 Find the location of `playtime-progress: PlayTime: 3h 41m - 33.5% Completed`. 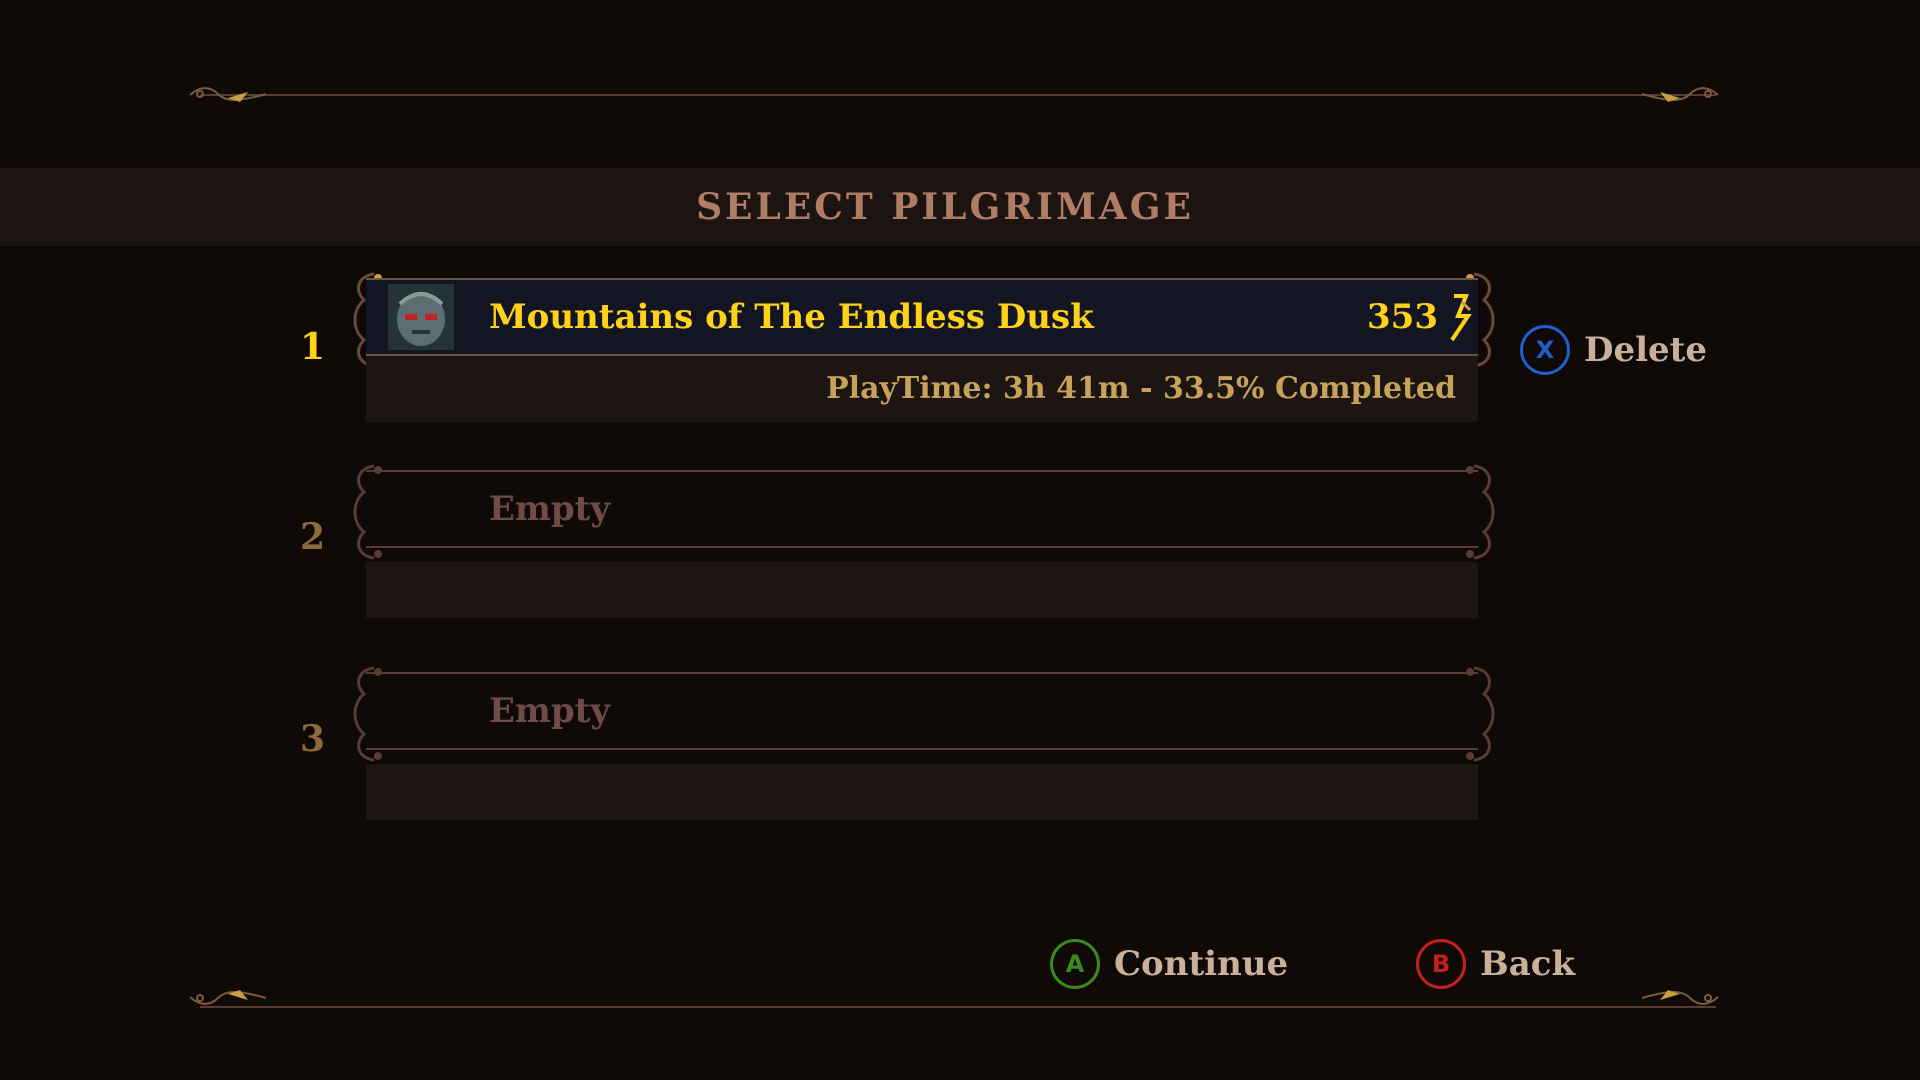

playtime-progress: PlayTime: 3h 41m - 33.5% Completed is located at coordinates (1141, 388).